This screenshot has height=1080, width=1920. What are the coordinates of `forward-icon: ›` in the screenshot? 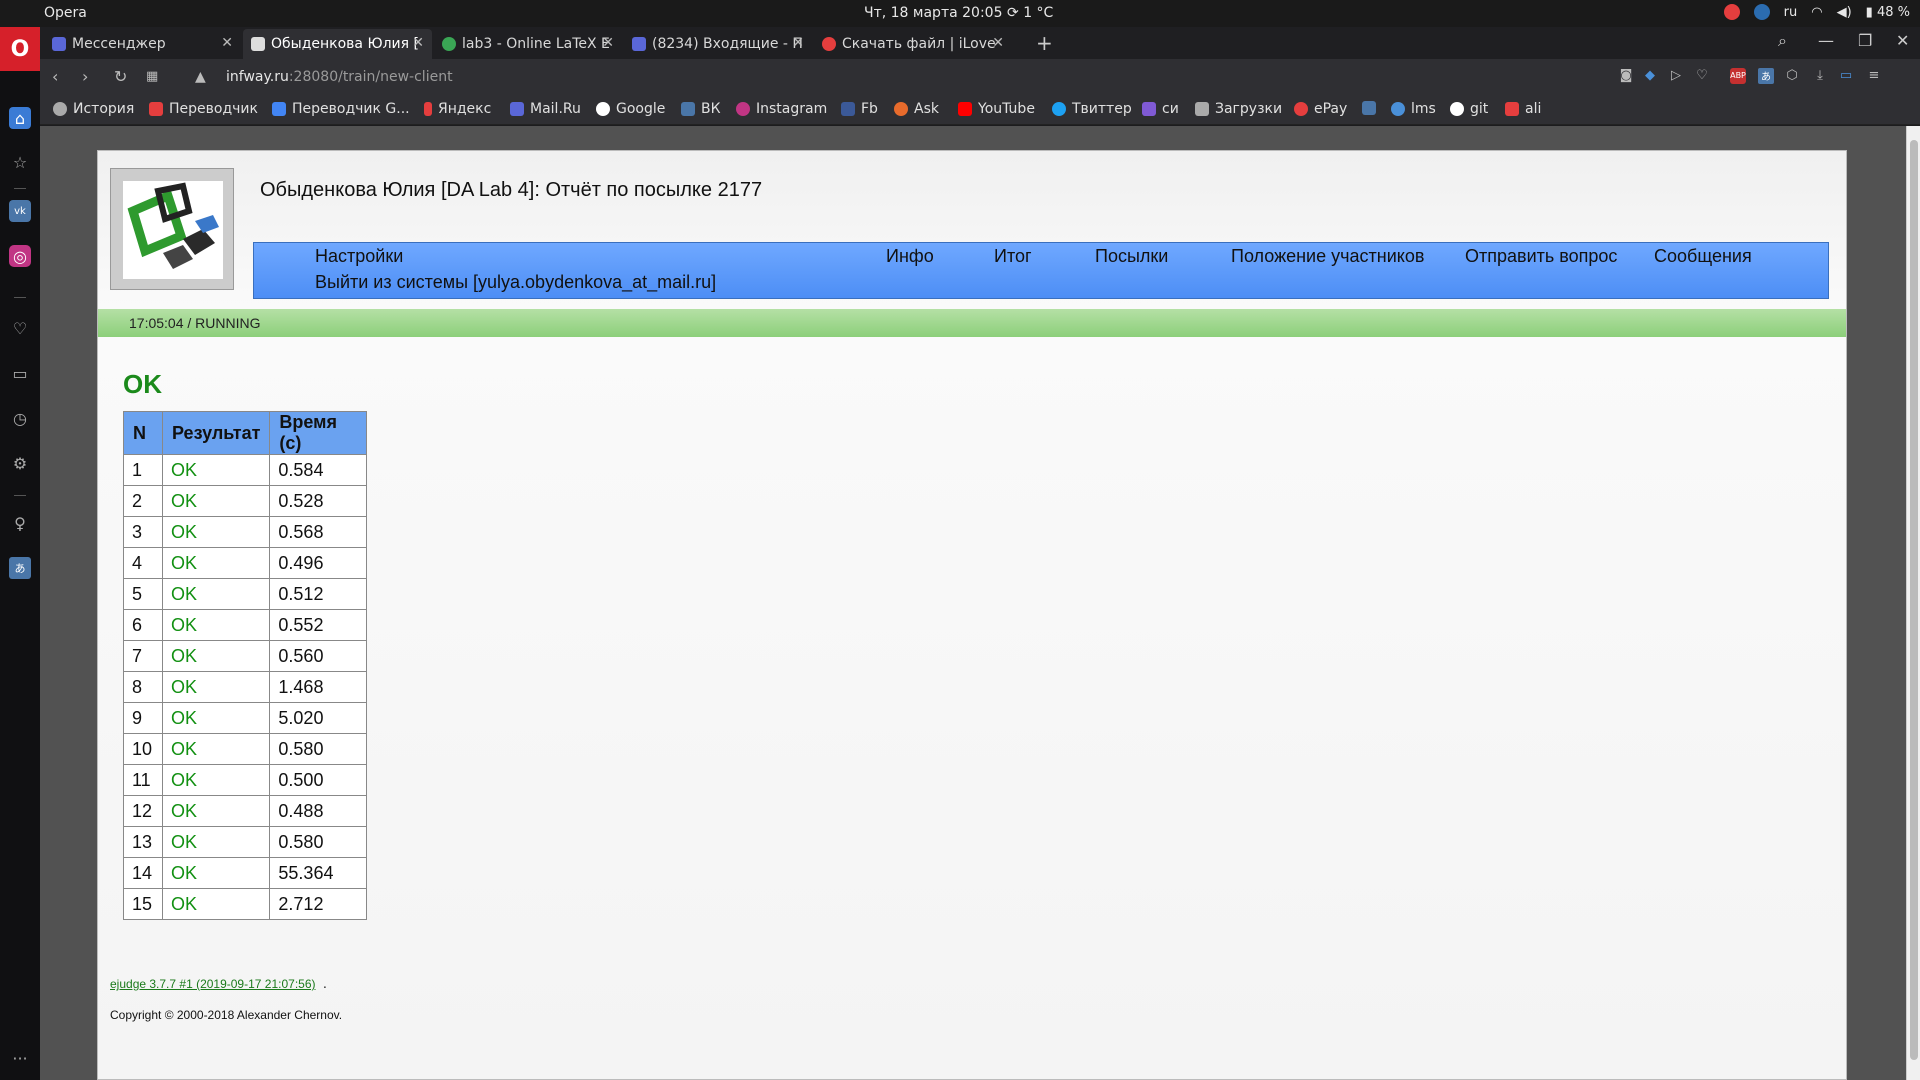 It's located at (85, 76).